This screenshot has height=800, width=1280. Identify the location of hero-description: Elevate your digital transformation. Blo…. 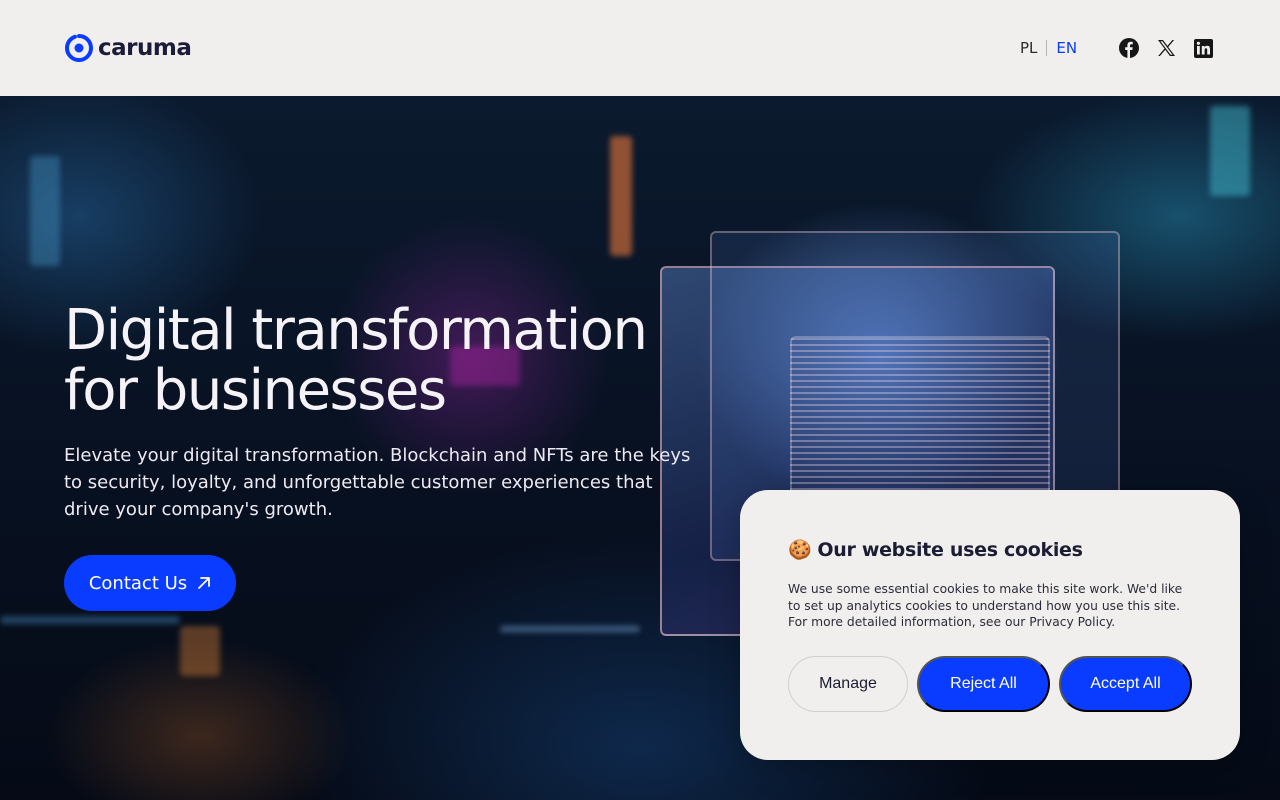
(377, 482).